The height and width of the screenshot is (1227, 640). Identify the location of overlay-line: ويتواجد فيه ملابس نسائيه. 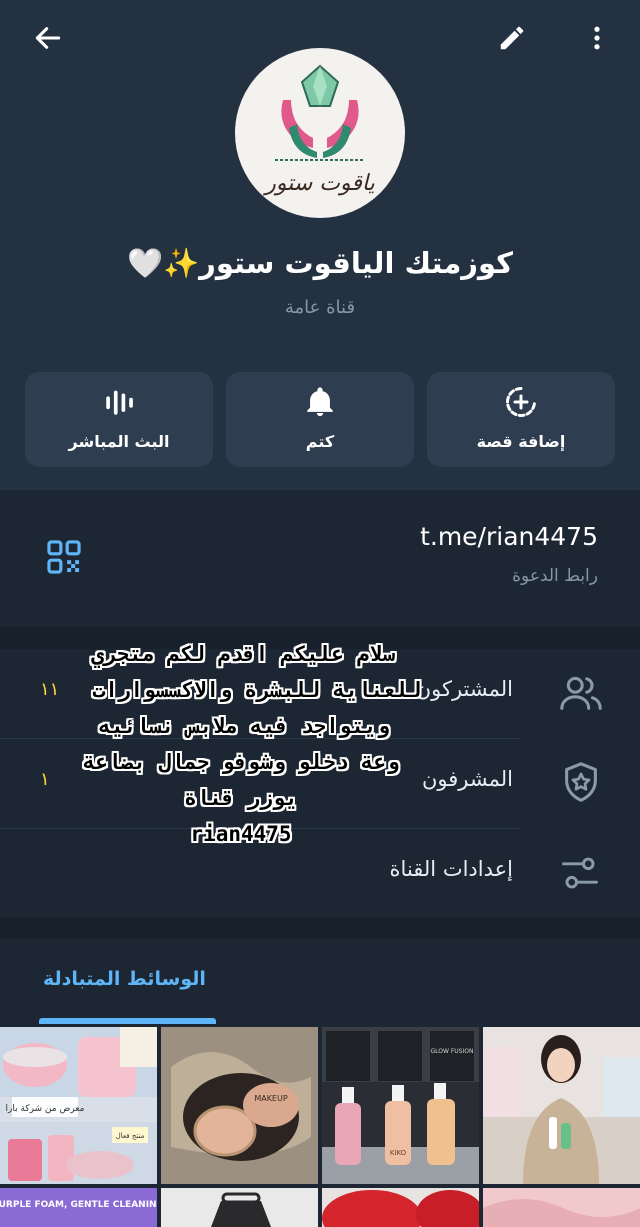
(244, 726).